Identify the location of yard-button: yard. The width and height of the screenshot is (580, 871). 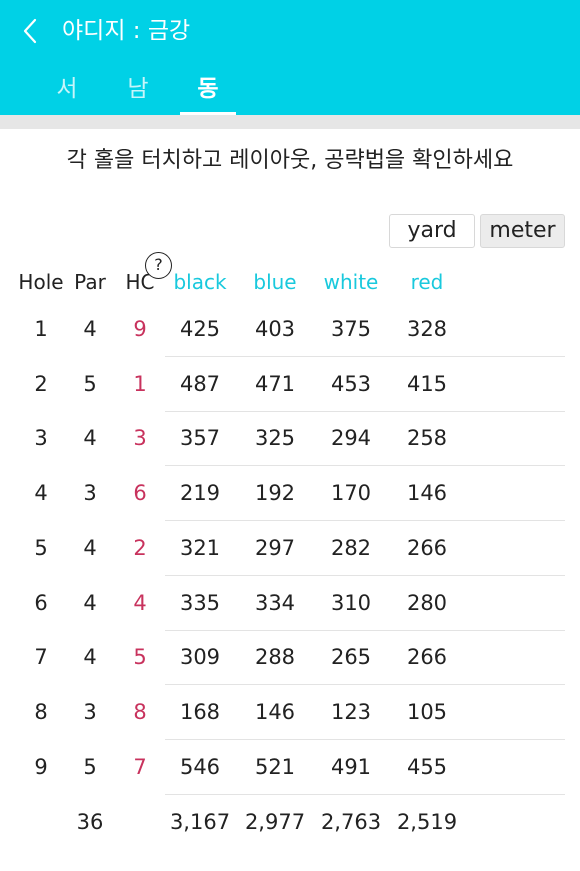
(432, 231).